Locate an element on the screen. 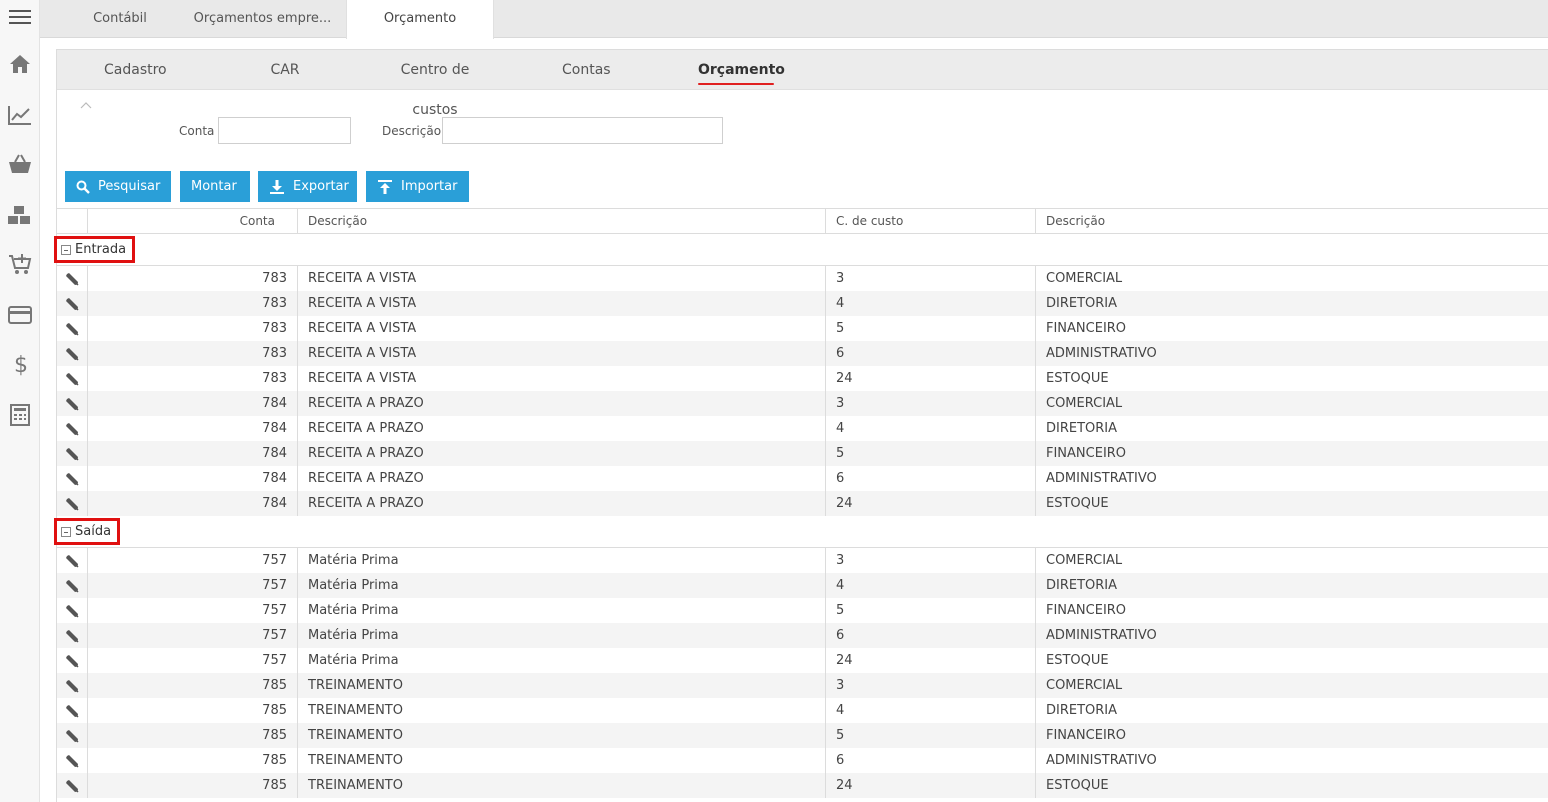  table-row: 783 RECEITA A VISTA 5 FINANCEIRO is located at coordinates (802, 328).